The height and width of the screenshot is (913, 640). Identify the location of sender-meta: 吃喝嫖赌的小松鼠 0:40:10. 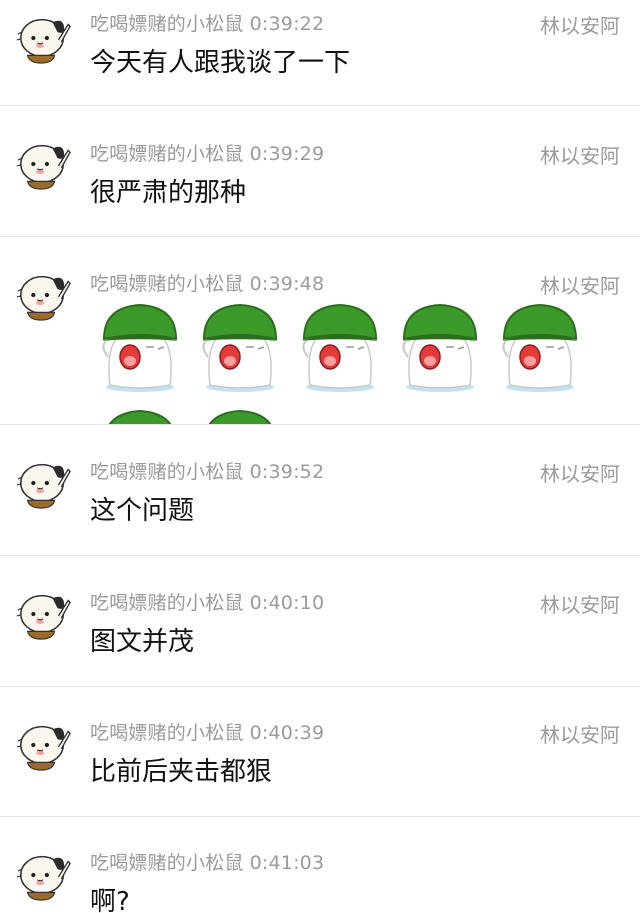
(207, 601).